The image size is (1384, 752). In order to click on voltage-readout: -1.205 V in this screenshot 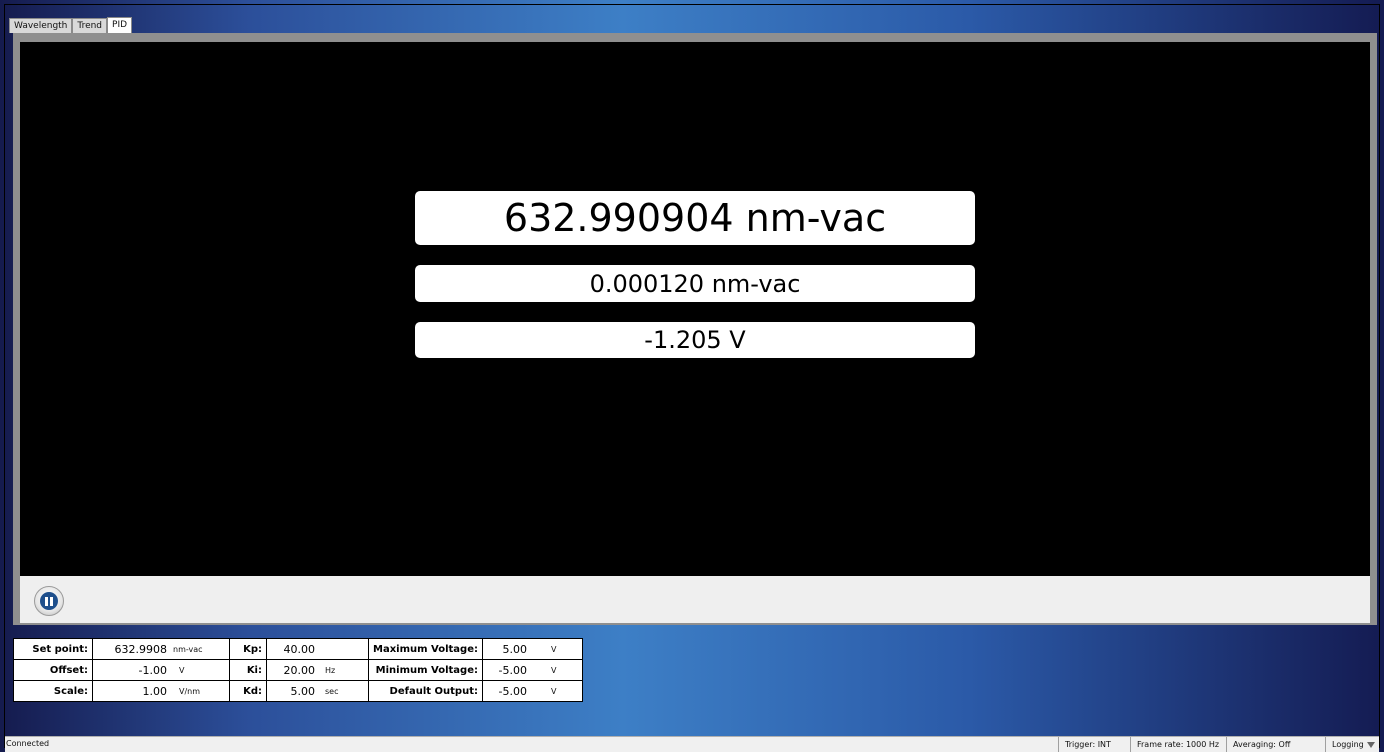, I will do `click(695, 340)`.